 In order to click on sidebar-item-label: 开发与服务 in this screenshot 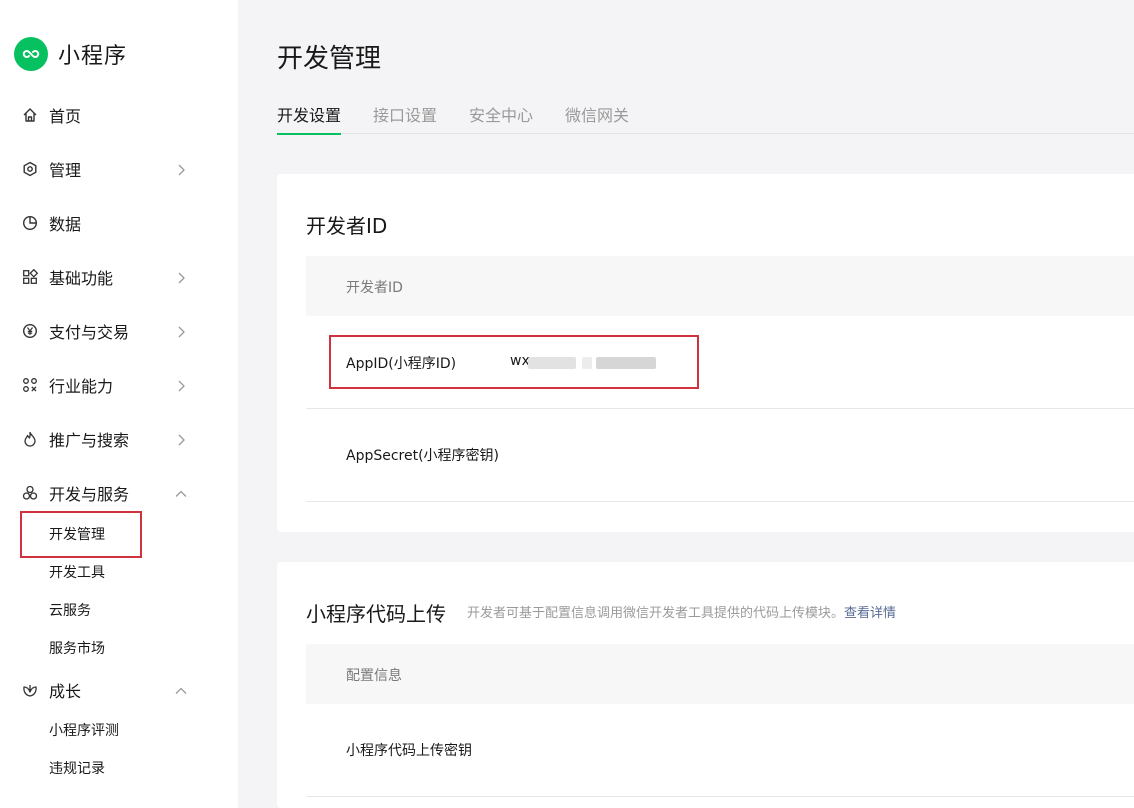, I will do `click(89, 494)`.